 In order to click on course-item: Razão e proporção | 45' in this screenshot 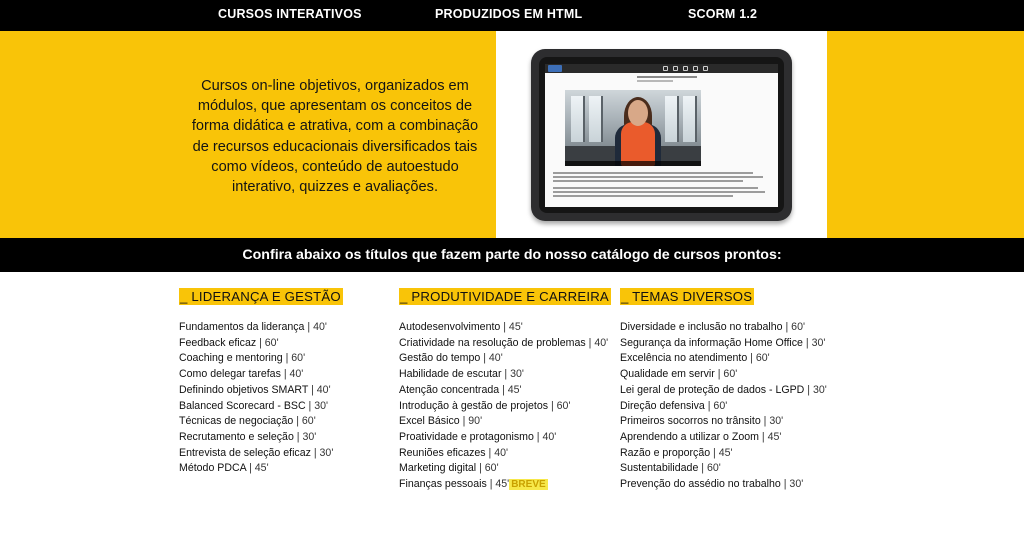, I will do `click(727, 454)`.